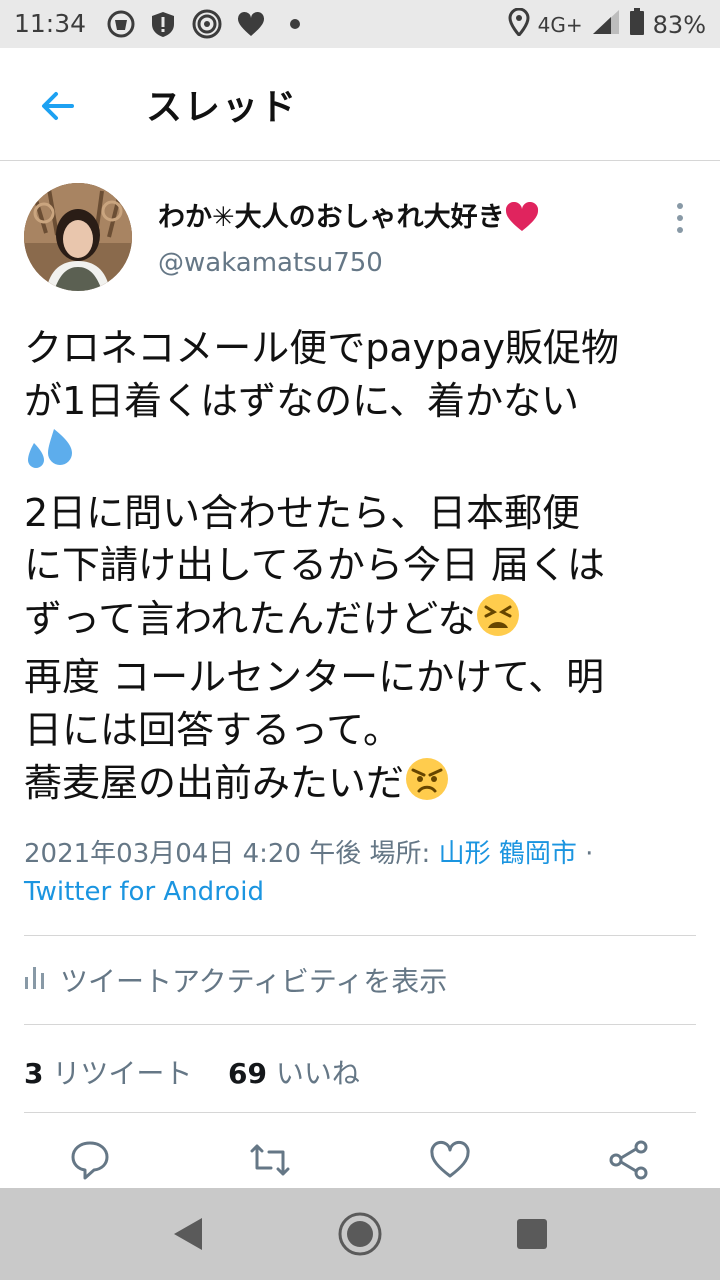 This screenshot has width=720, height=1280. Describe the element at coordinates (522, 220) in the screenshot. I see `red-heart-icon` at that location.